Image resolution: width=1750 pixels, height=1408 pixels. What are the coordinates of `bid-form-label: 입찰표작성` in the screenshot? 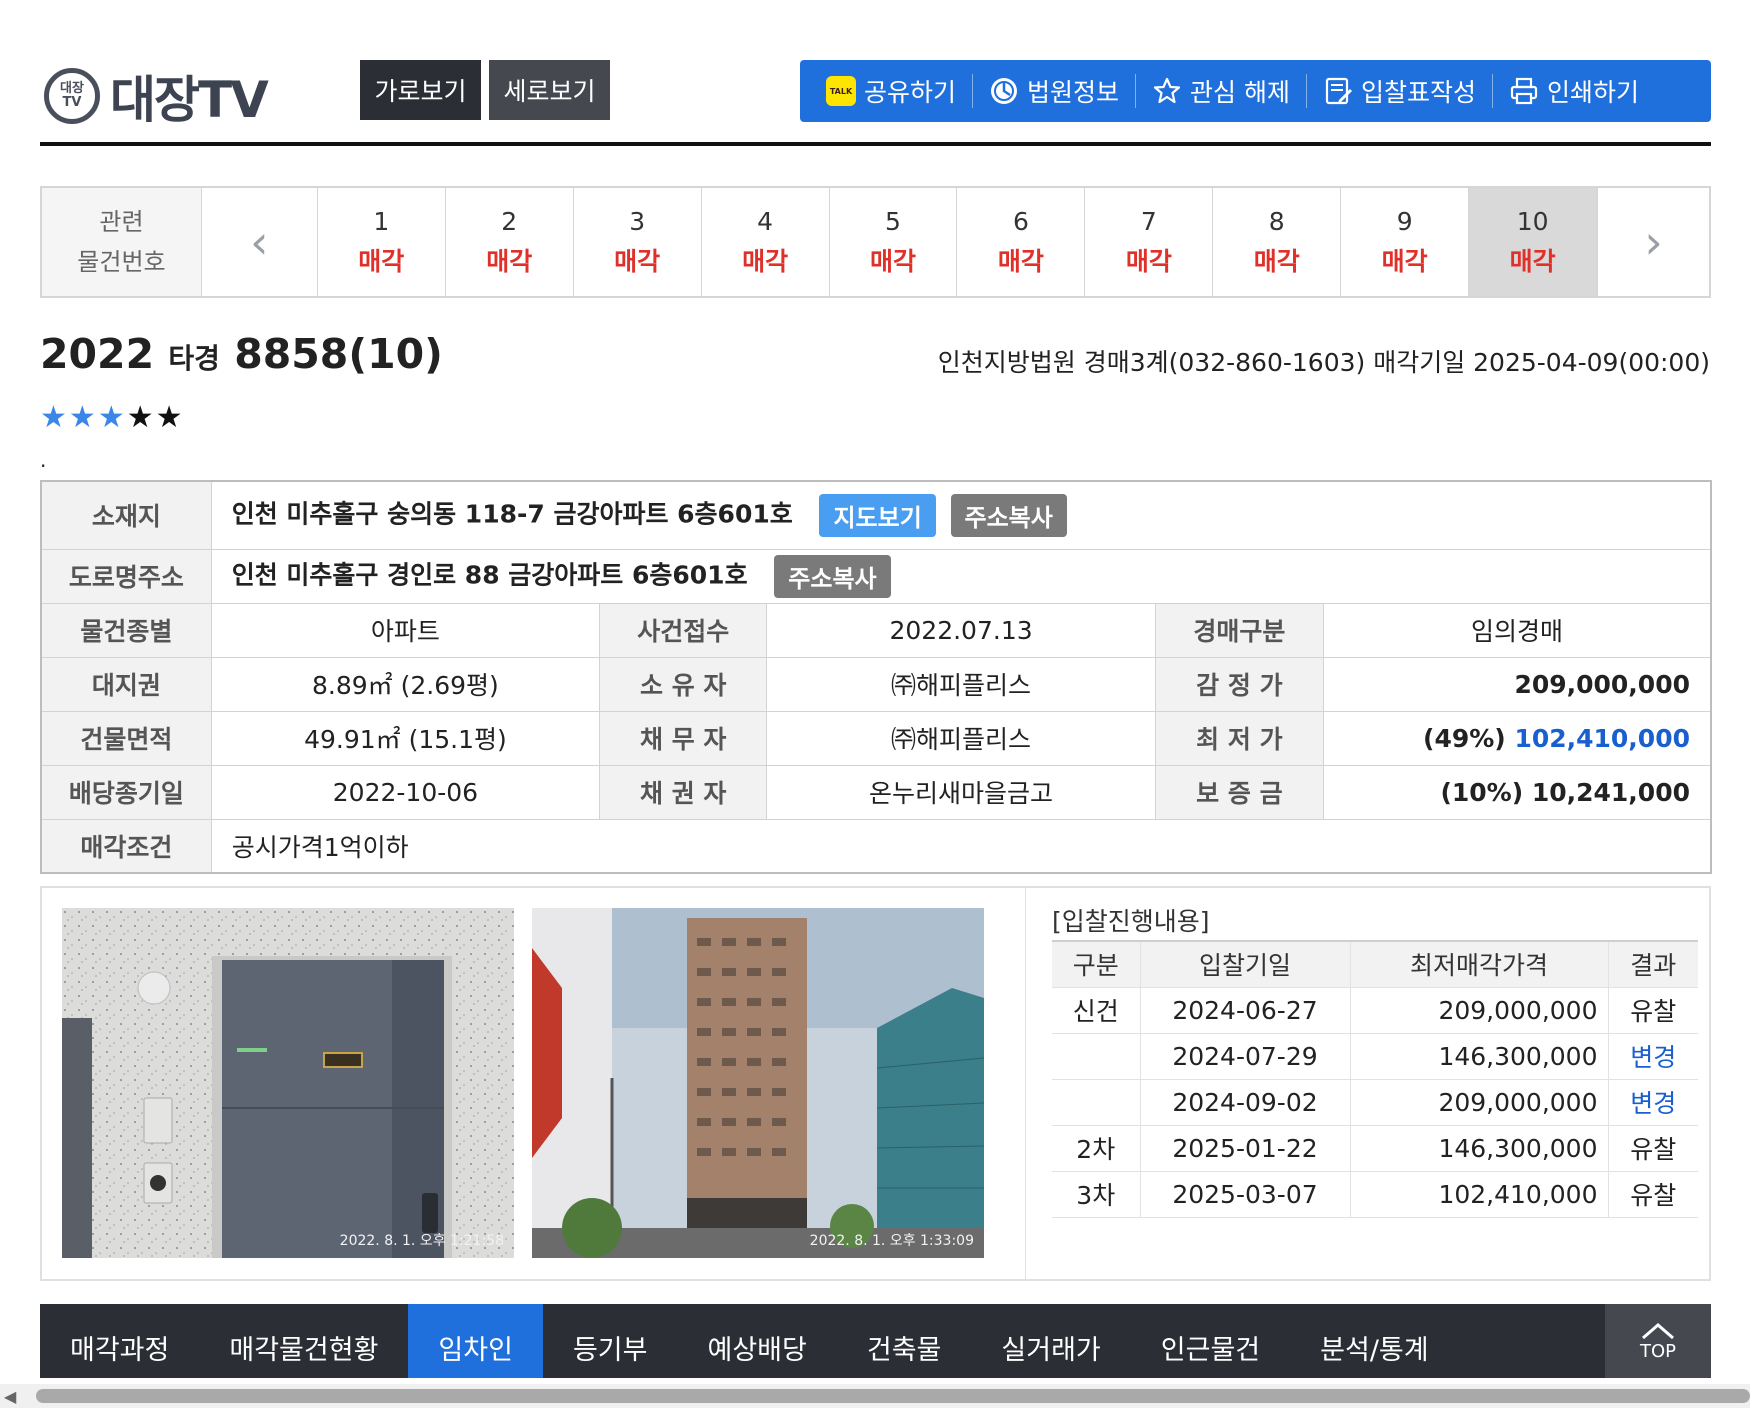 It's located at (1418, 92).